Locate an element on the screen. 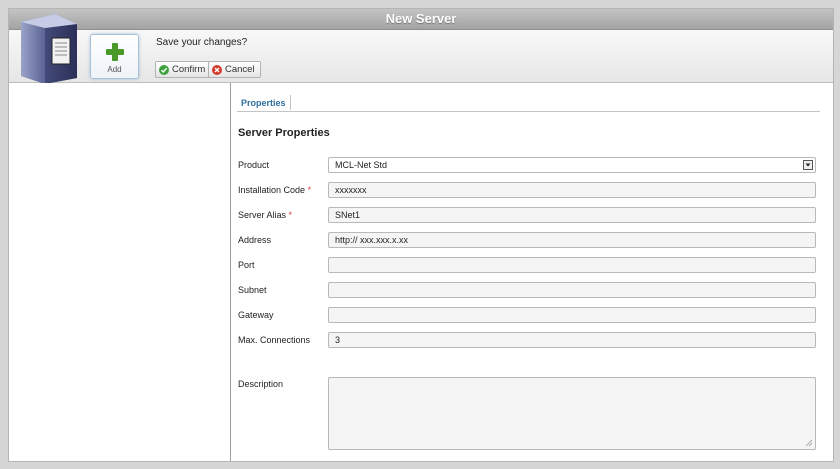  installation-code-input is located at coordinates (572, 190).